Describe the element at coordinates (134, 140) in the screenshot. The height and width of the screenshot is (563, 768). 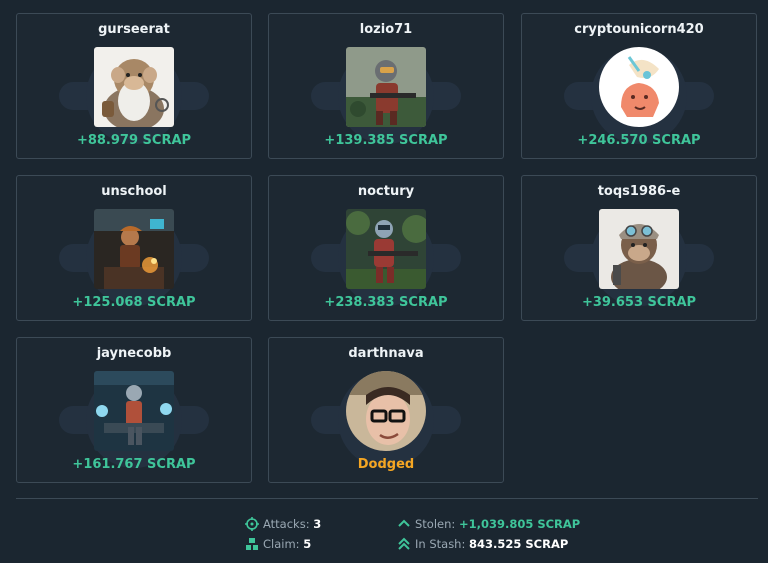
I see `scrap-result: +88.979 SCRAP` at that location.